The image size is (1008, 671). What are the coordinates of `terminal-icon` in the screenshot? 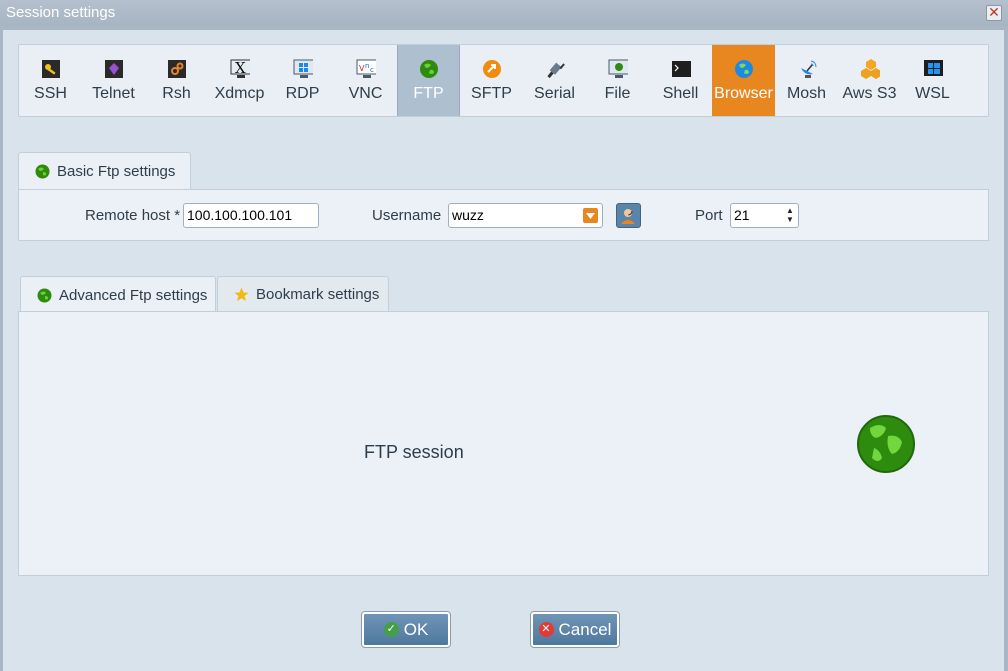 It's located at (681, 69).